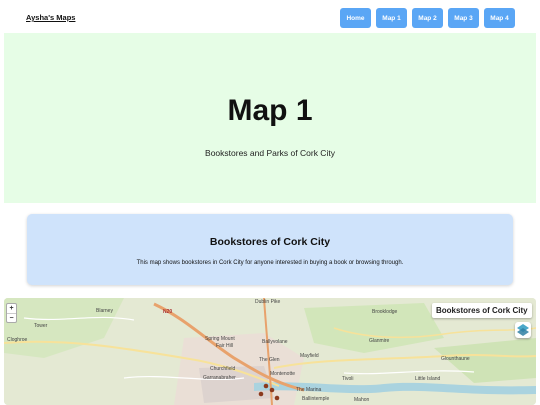  Describe the element at coordinates (391, 18) in the screenshot. I see `nav-button-map-1: Map 1` at that location.